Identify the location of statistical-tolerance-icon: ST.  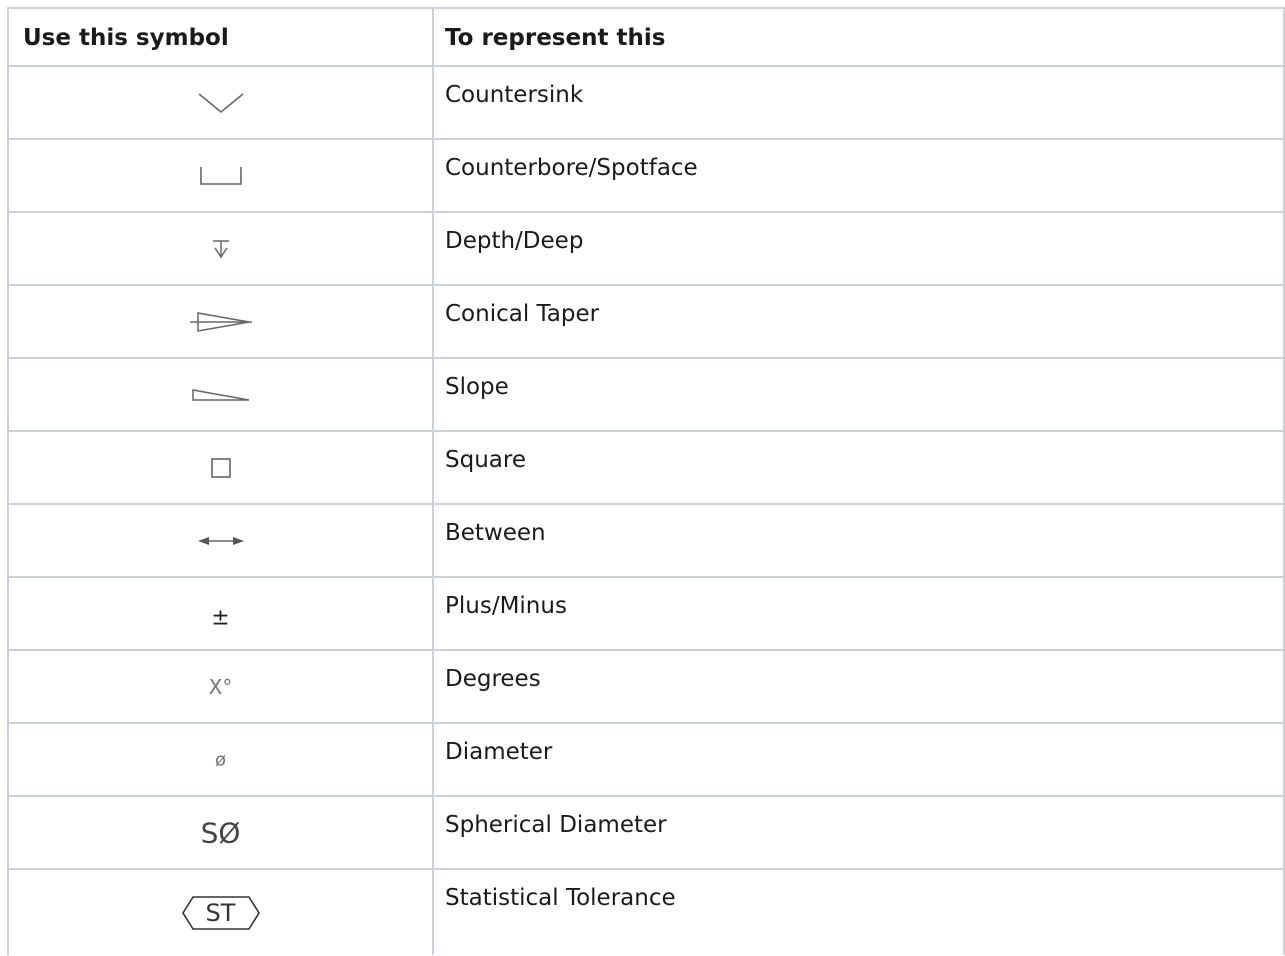
(221, 913).